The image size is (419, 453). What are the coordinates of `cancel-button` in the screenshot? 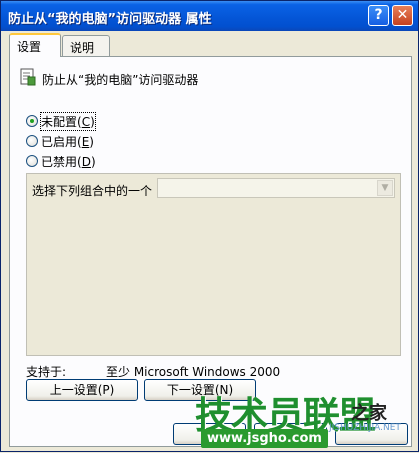 It's located at (290, 434).